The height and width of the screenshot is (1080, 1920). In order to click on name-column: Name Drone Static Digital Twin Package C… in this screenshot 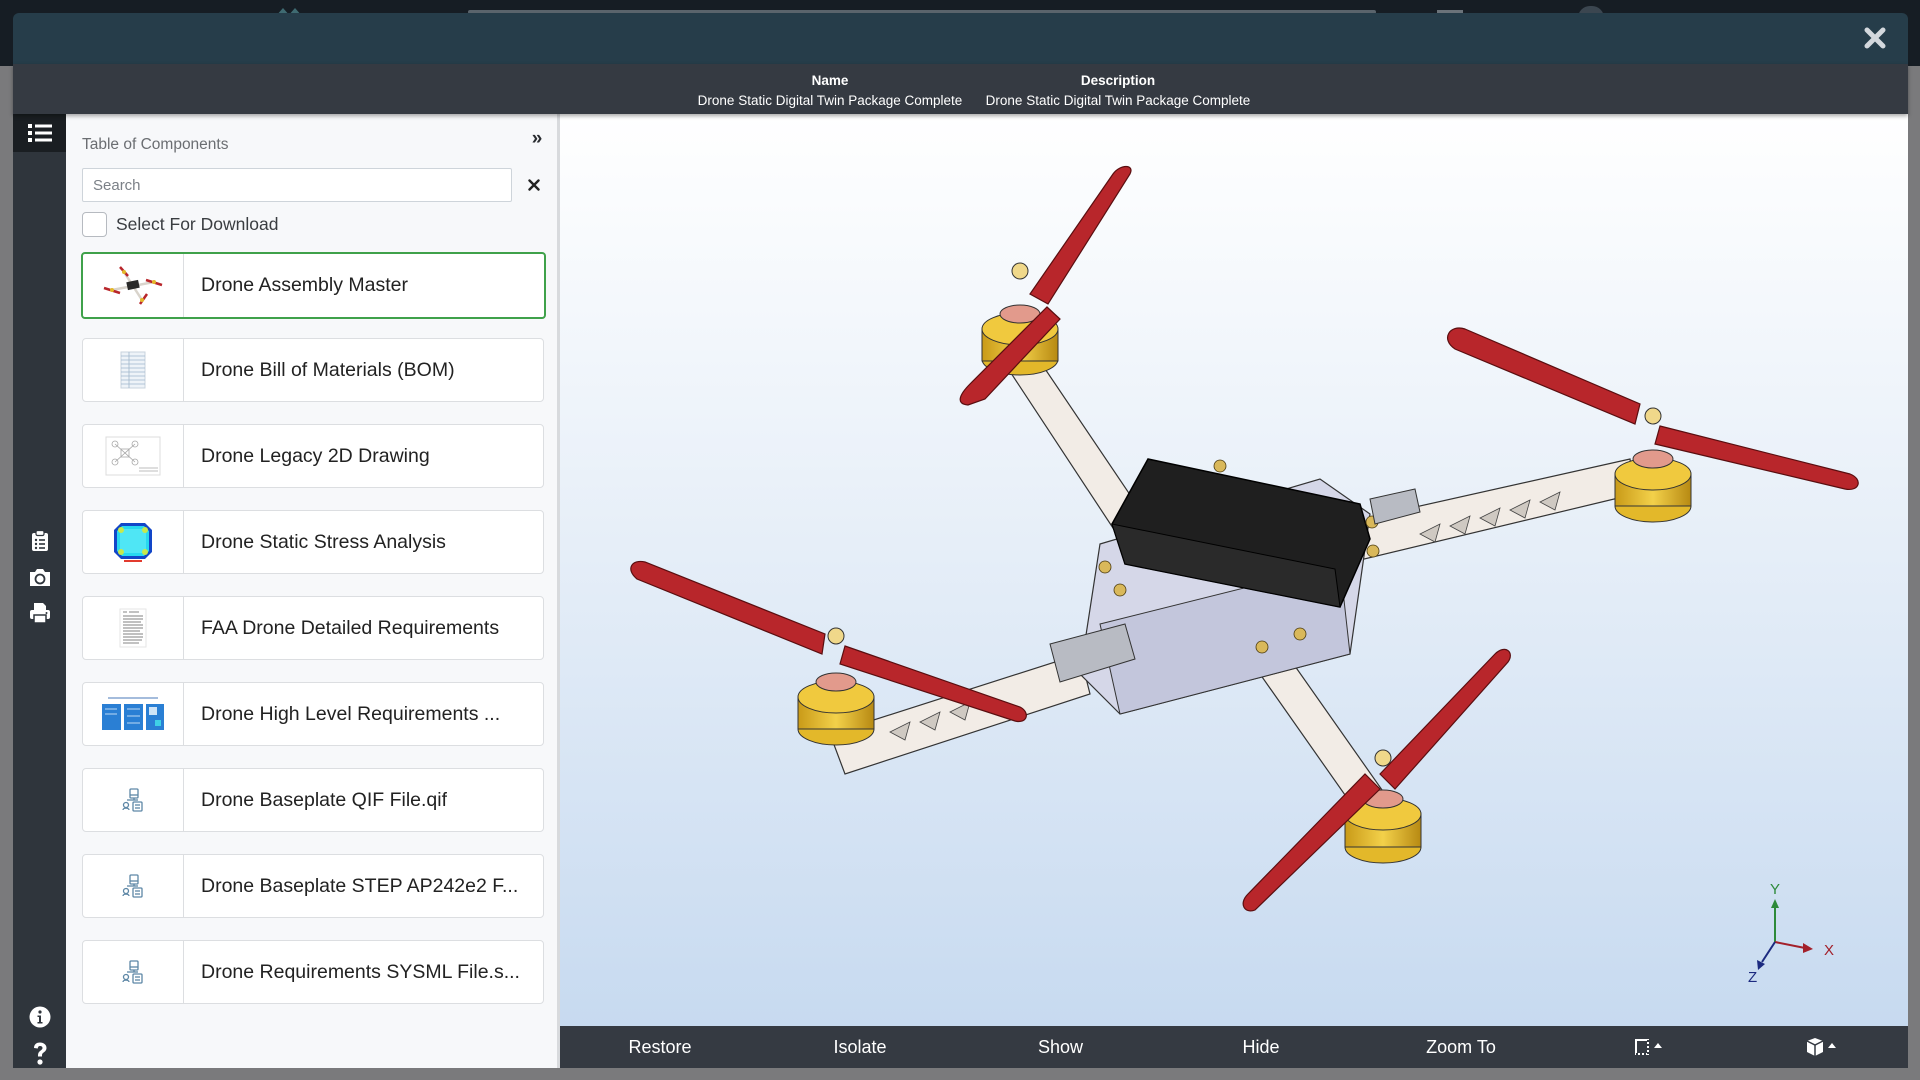, I will do `click(830, 91)`.